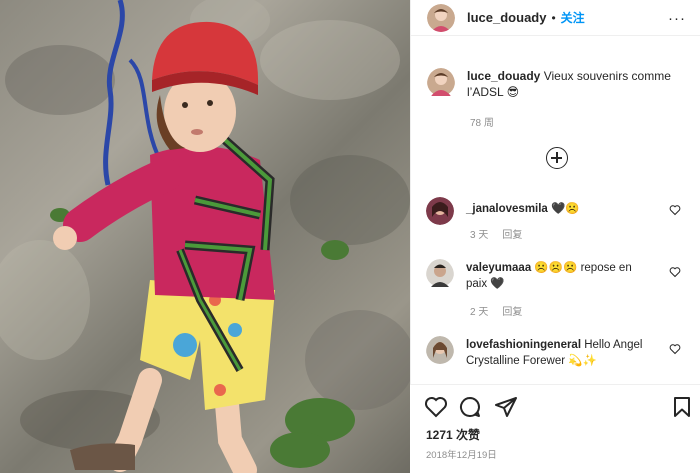  What do you see at coordinates (496, 233) in the screenshot?
I see `comment-meta: 3 天 回复` at bounding box center [496, 233].